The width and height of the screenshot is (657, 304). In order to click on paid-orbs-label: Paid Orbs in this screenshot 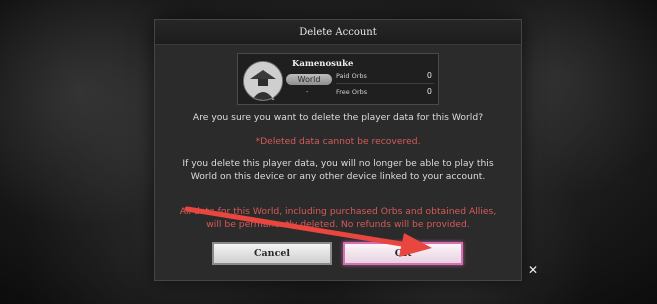, I will do `click(351, 76)`.